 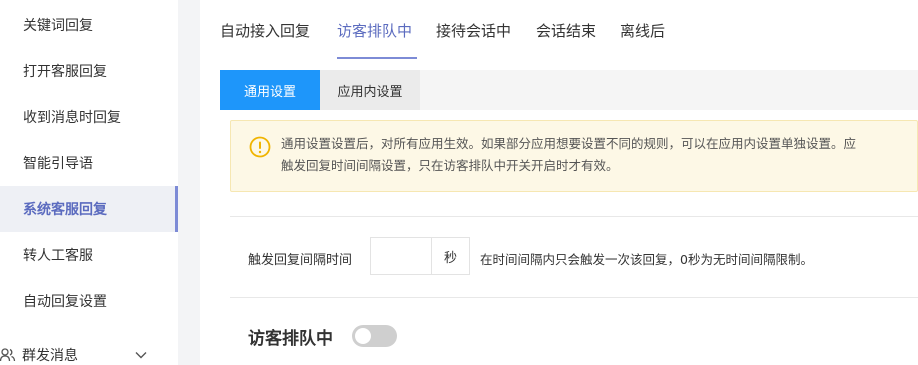 I want to click on tab-bar: 自动接入回复 访客排队中 接待会话中 会话结束 离线后, so click(x=559, y=30).